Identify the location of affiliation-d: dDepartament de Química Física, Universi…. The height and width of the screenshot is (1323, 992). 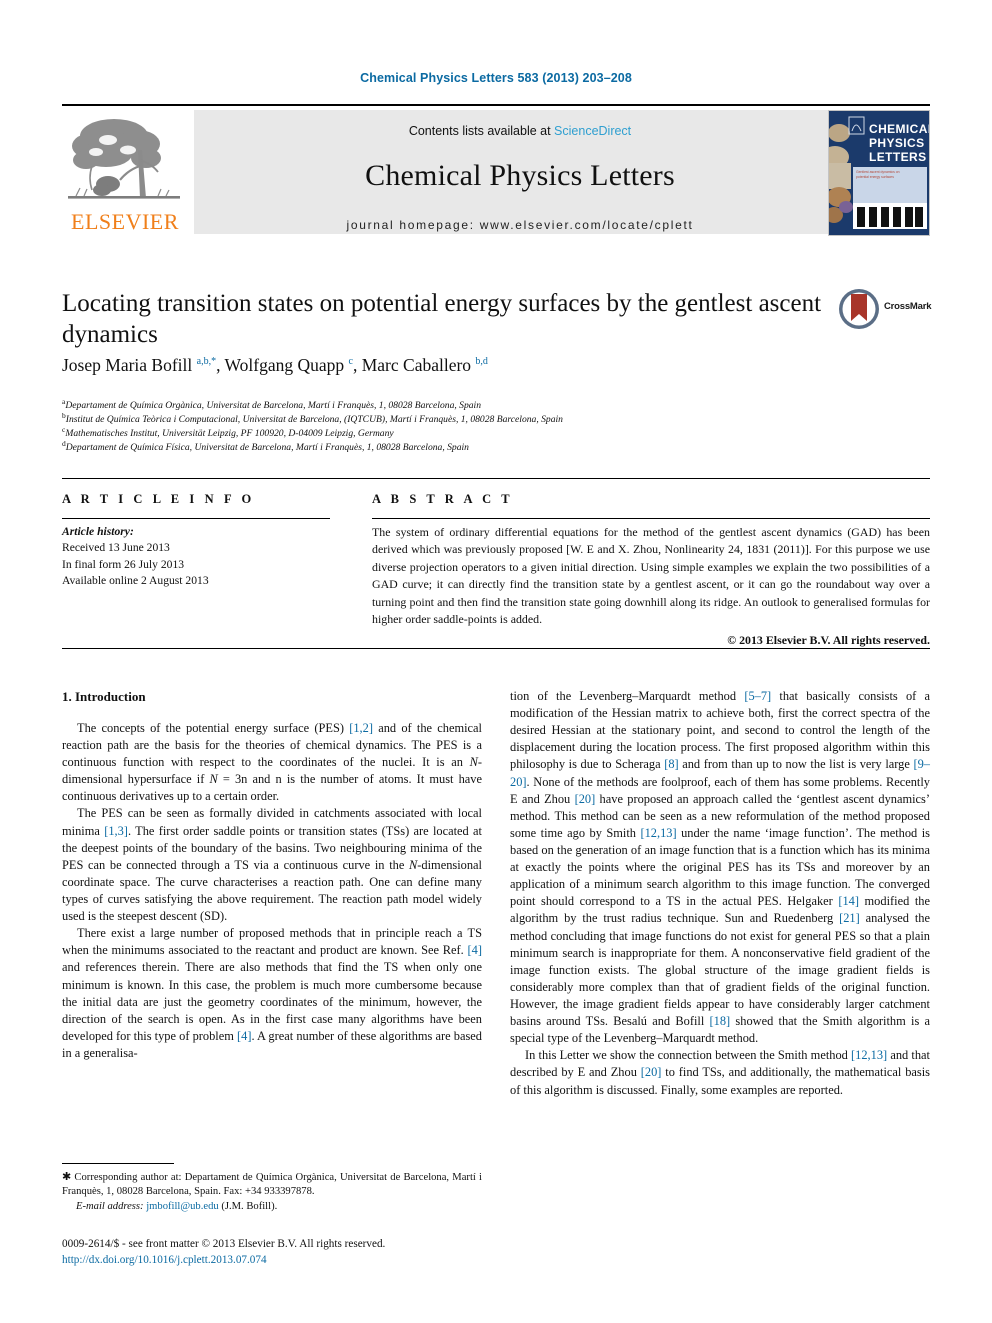
(462, 446).